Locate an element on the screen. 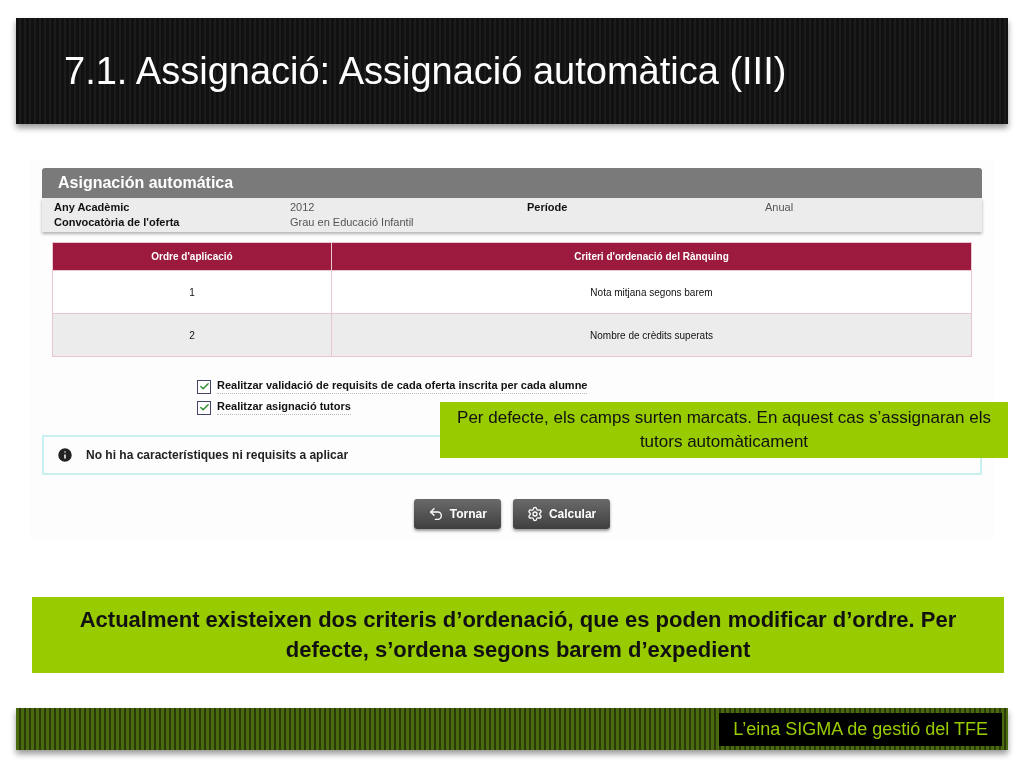 Image resolution: width=1024 pixels, height=768 pixels. calculate-button: Calcular is located at coordinates (561, 514).